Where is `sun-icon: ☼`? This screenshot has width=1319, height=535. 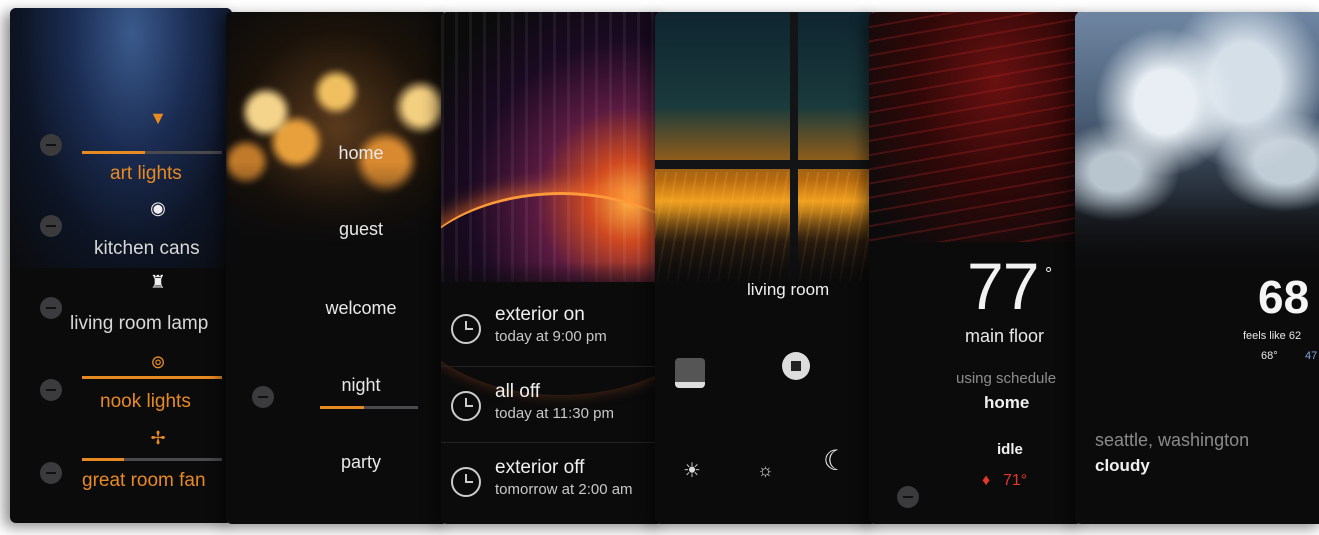 sun-icon: ☼ is located at coordinates (765, 470).